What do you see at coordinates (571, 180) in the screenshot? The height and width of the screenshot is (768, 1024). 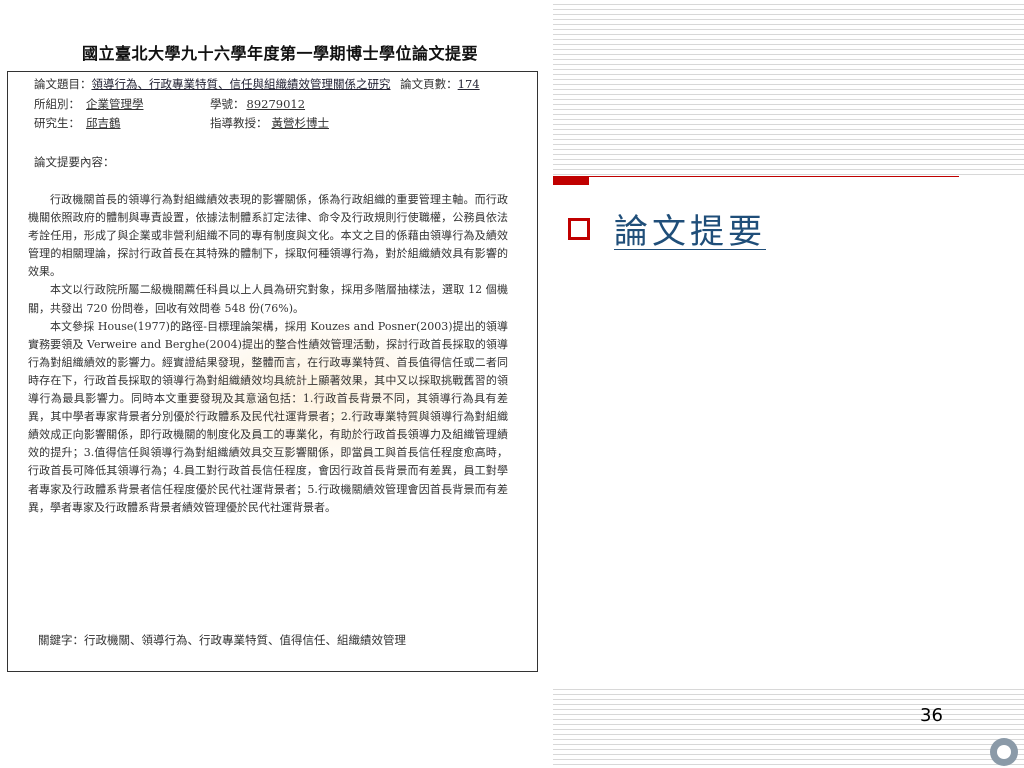 I see `accent-red-block` at bounding box center [571, 180].